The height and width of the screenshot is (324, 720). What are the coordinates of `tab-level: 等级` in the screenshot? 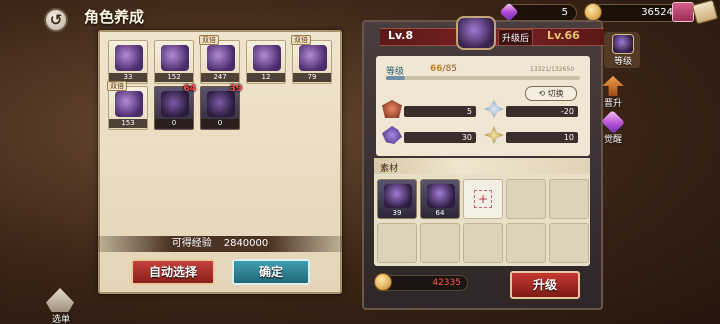 It's located at (623, 50).